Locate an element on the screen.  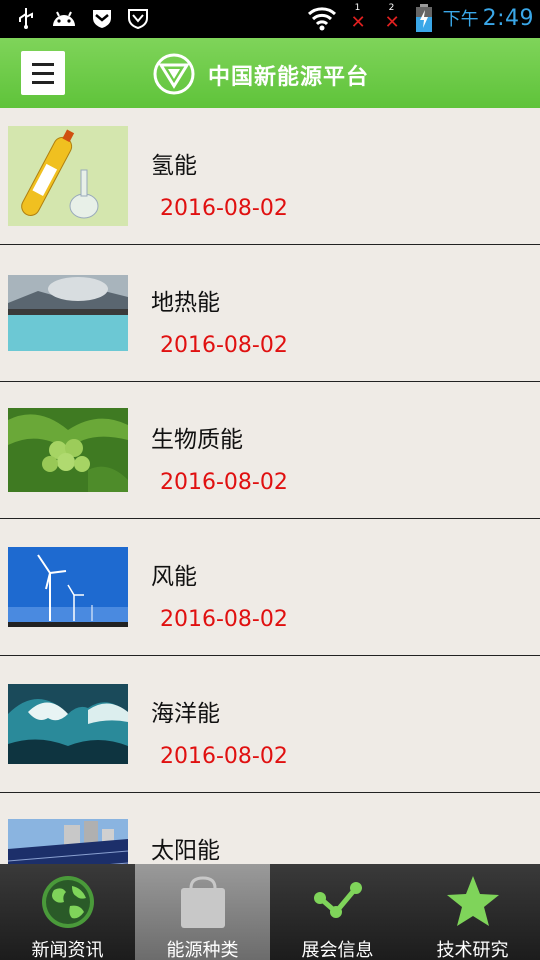
nav-label: 技术研究 is located at coordinates (472, 950).